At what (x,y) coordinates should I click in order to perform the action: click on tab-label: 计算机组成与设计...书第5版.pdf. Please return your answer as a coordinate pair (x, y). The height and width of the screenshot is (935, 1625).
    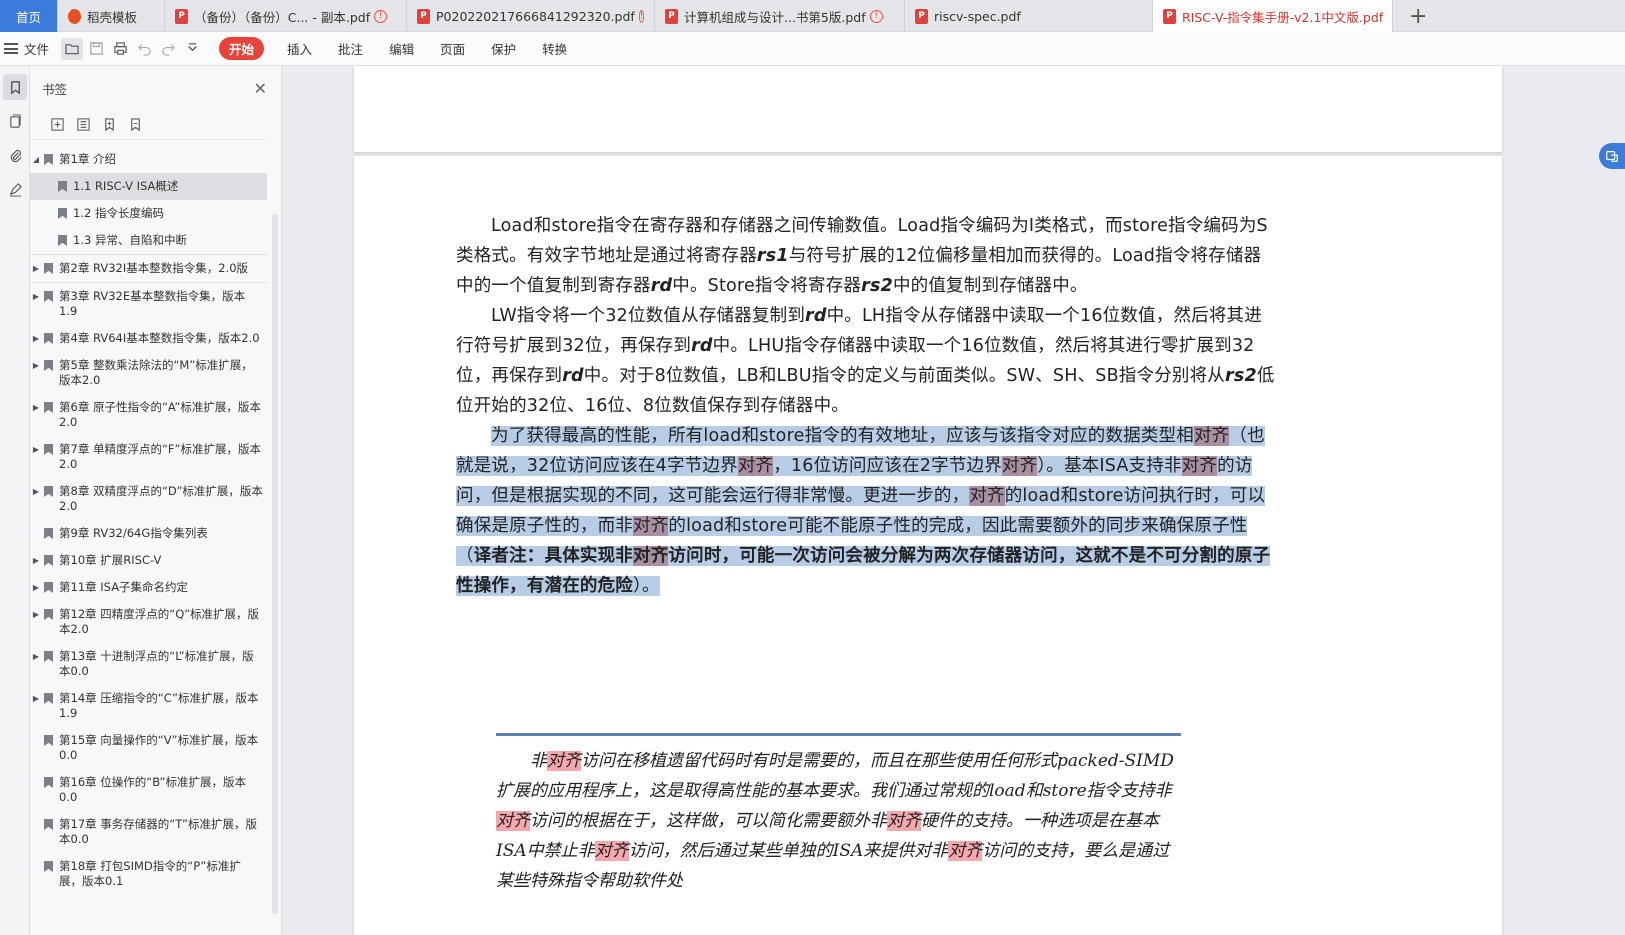
    Looking at the image, I should click on (775, 17).